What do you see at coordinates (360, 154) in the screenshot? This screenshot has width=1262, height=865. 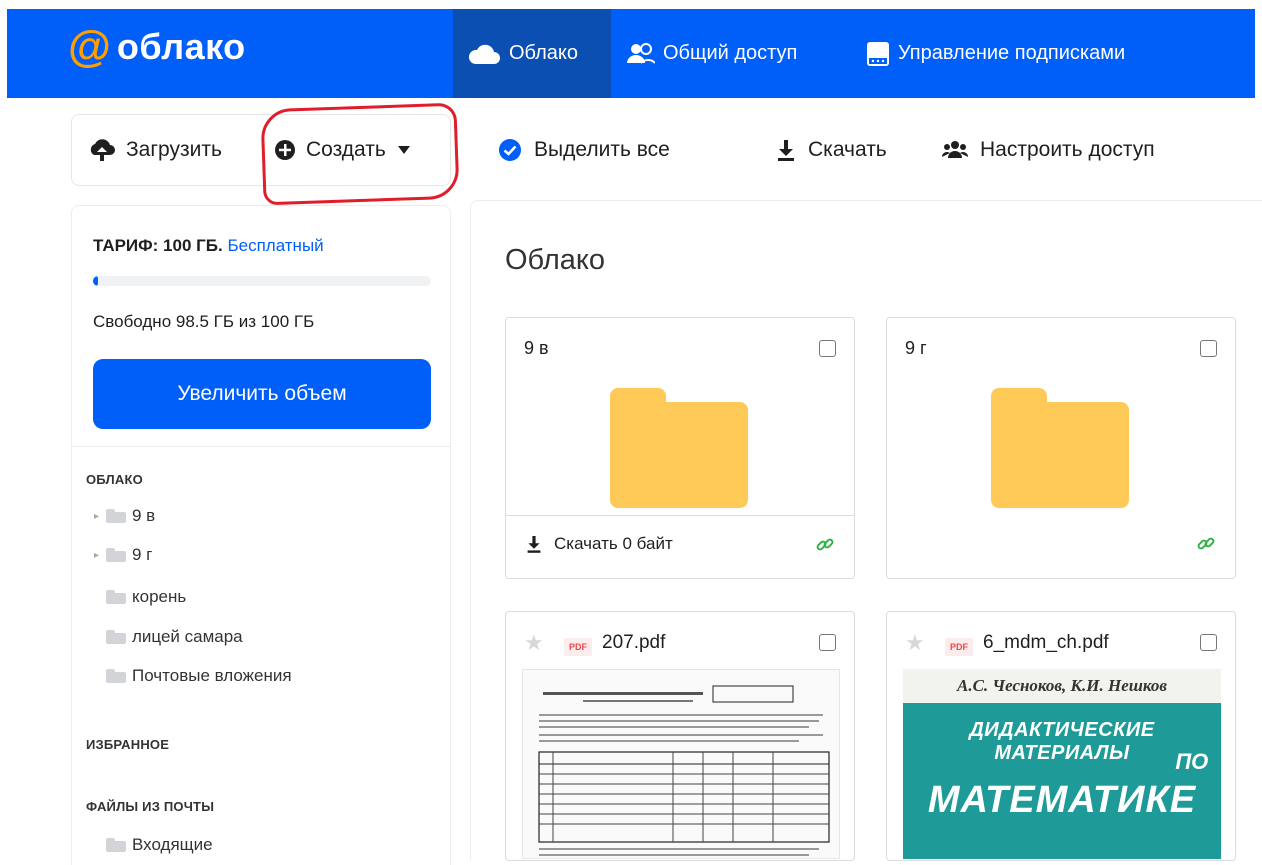 I see `red-annotation-circle` at bounding box center [360, 154].